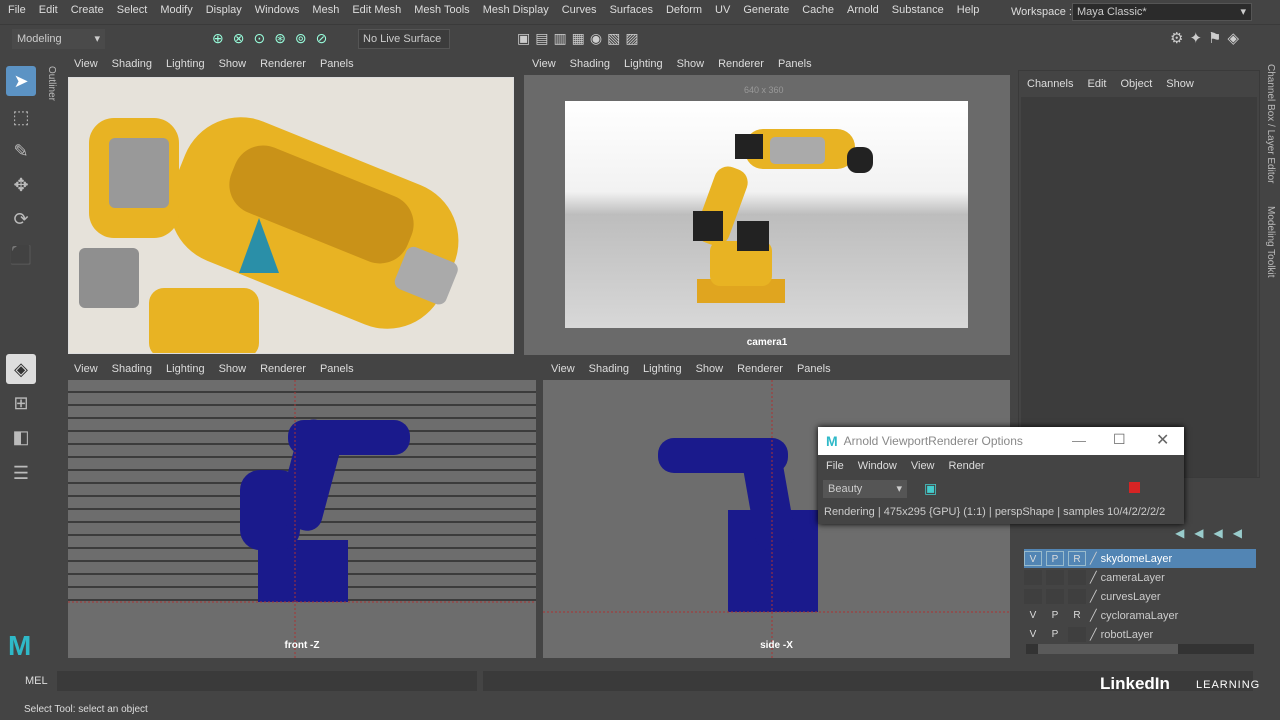  What do you see at coordinates (580, 38) in the screenshot?
I see `render-icons: ▣▤▥▦◉▧▨` at bounding box center [580, 38].